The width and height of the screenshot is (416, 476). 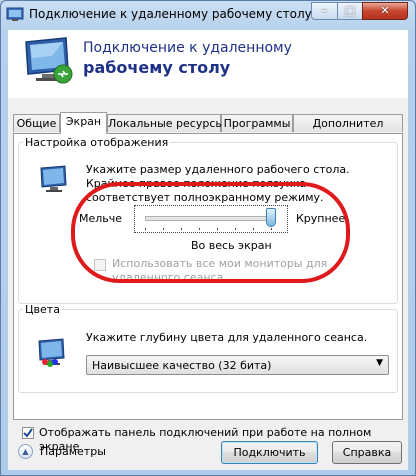 I want to click on maximize-button: □, so click(x=350, y=11).